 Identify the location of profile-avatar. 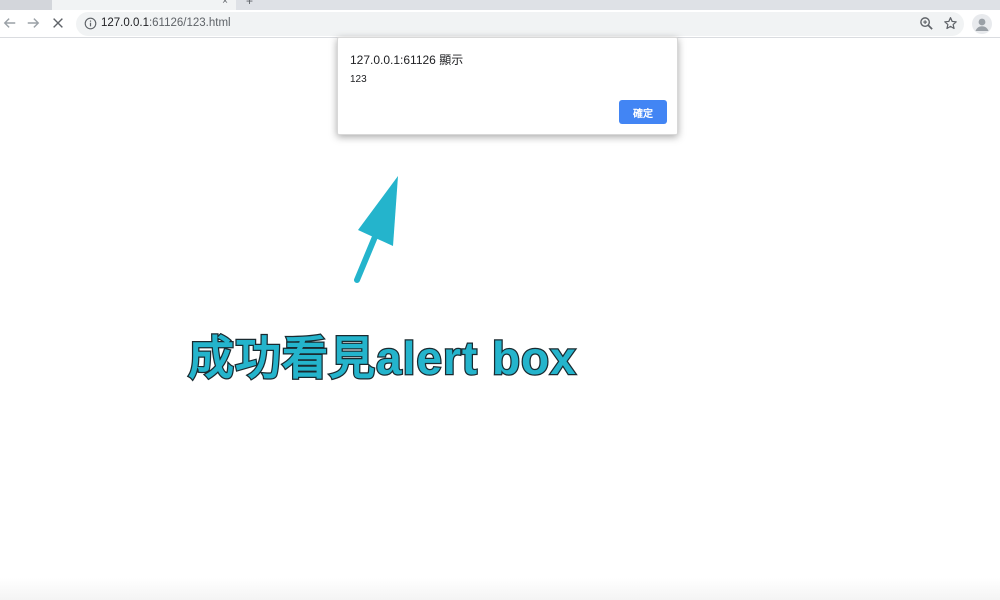
(982, 24).